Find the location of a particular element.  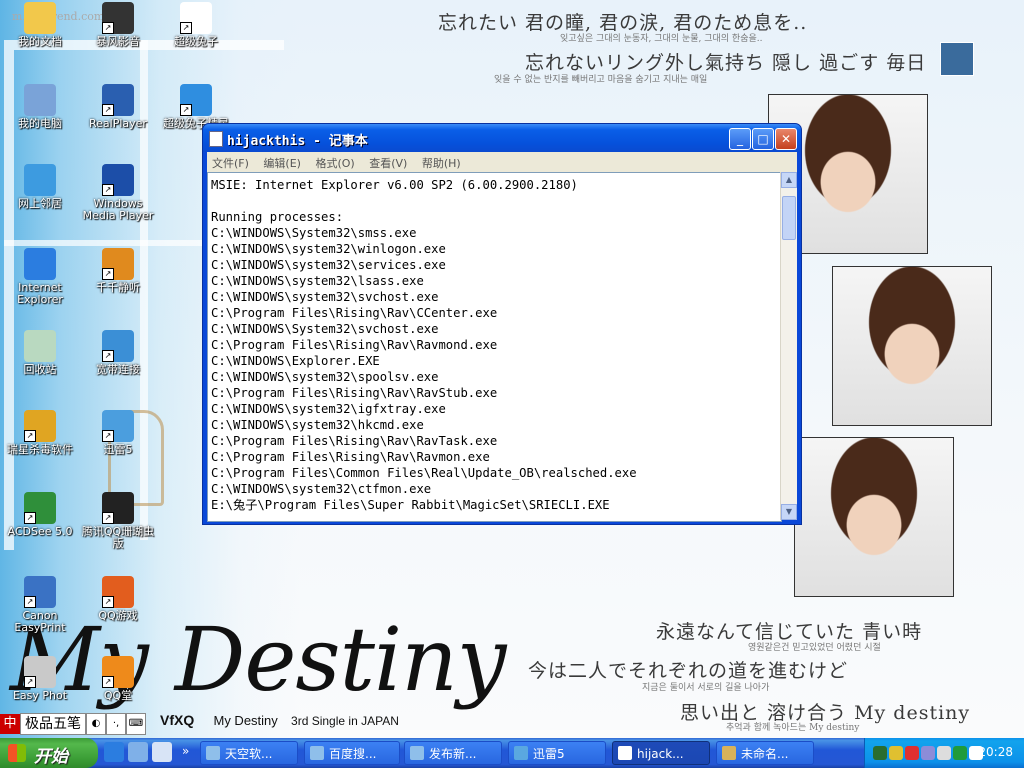

recycle-bin-icon is located at coordinates (40, 346).